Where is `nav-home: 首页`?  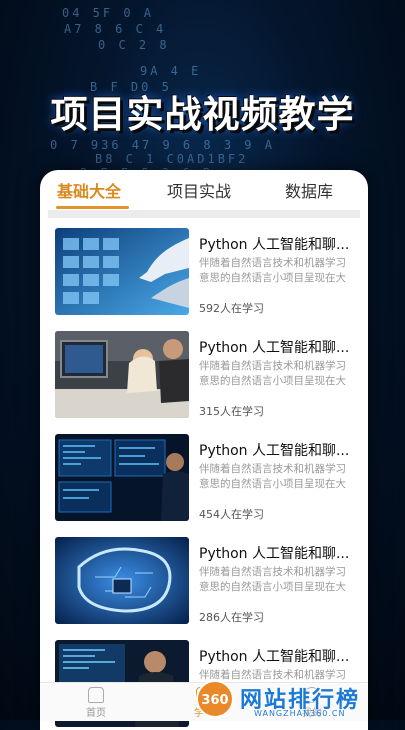 nav-home: 首页 is located at coordinates (96, 703).